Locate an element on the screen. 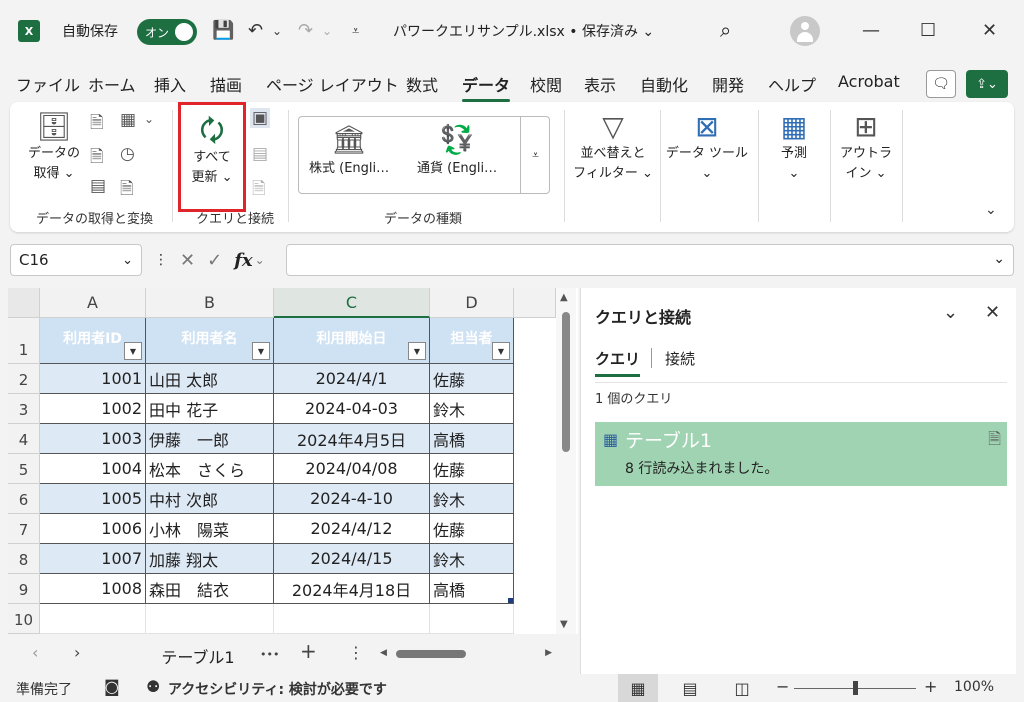  document-title: パワークエリサンプル.xlsx • 保存済み ⌄ is located at coordinates (523, 31).